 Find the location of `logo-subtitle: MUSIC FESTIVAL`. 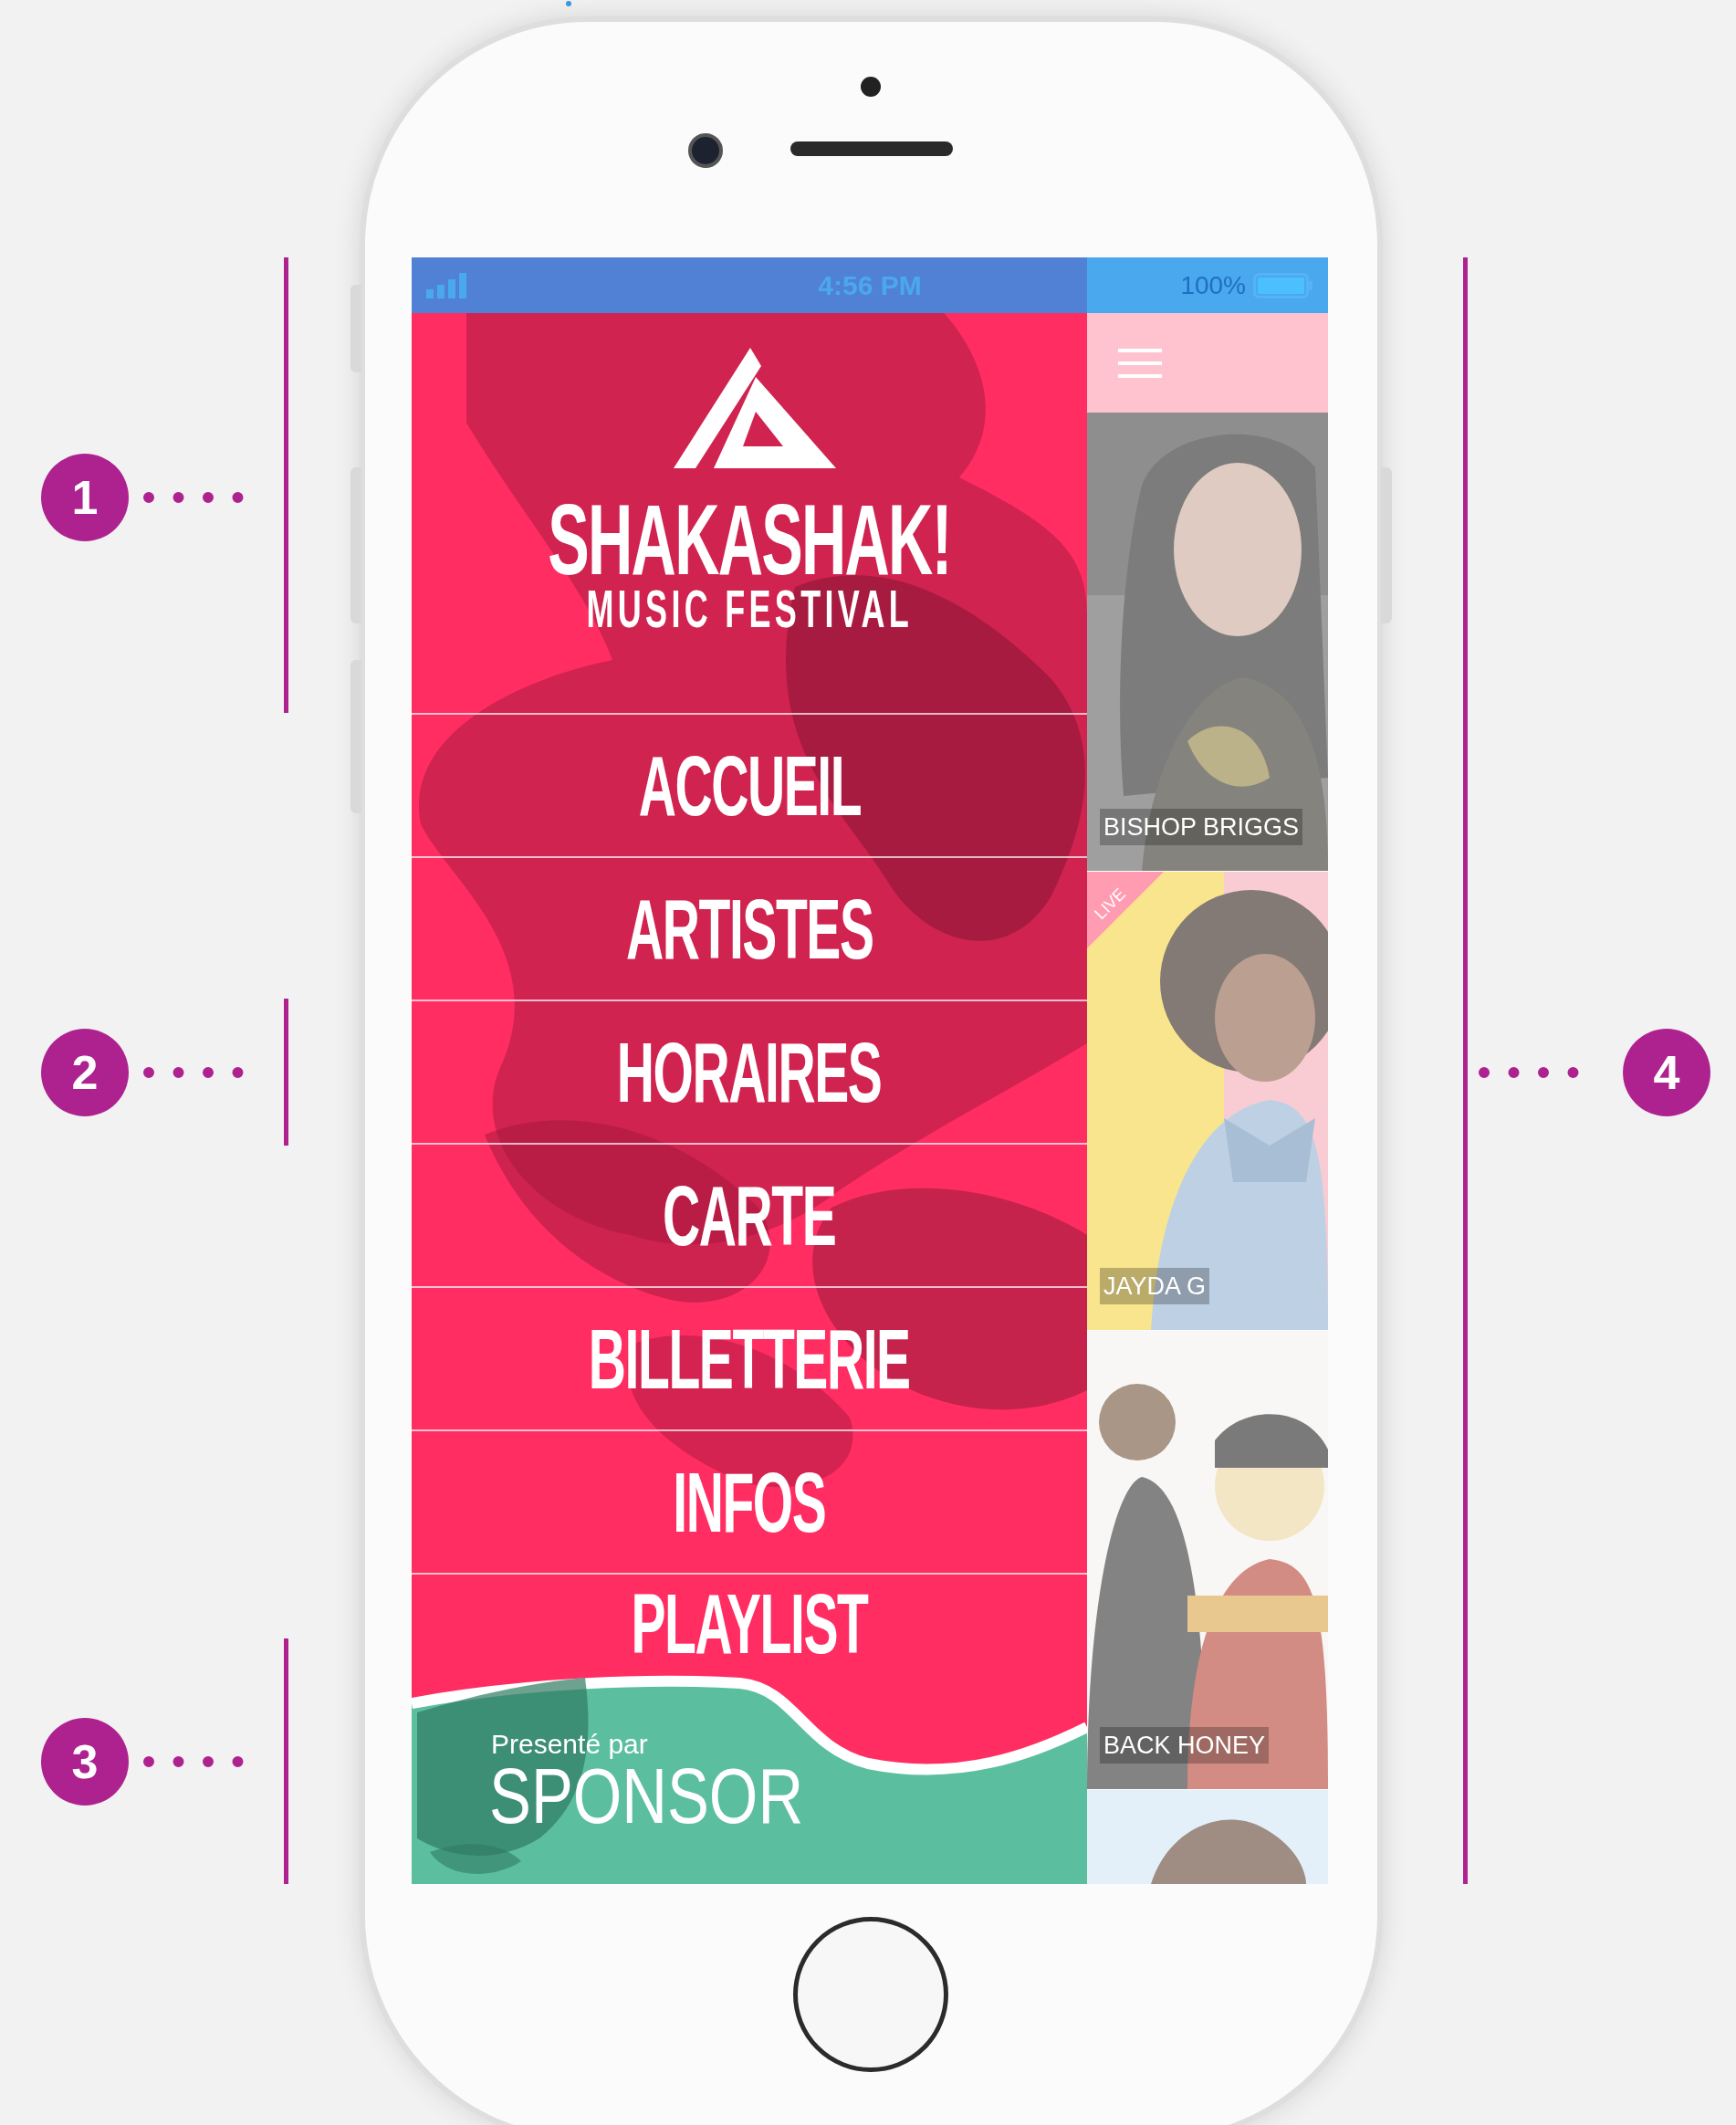

logo-subtitle: MUSIC FESTIVAL is located at coordinates (749, 608).